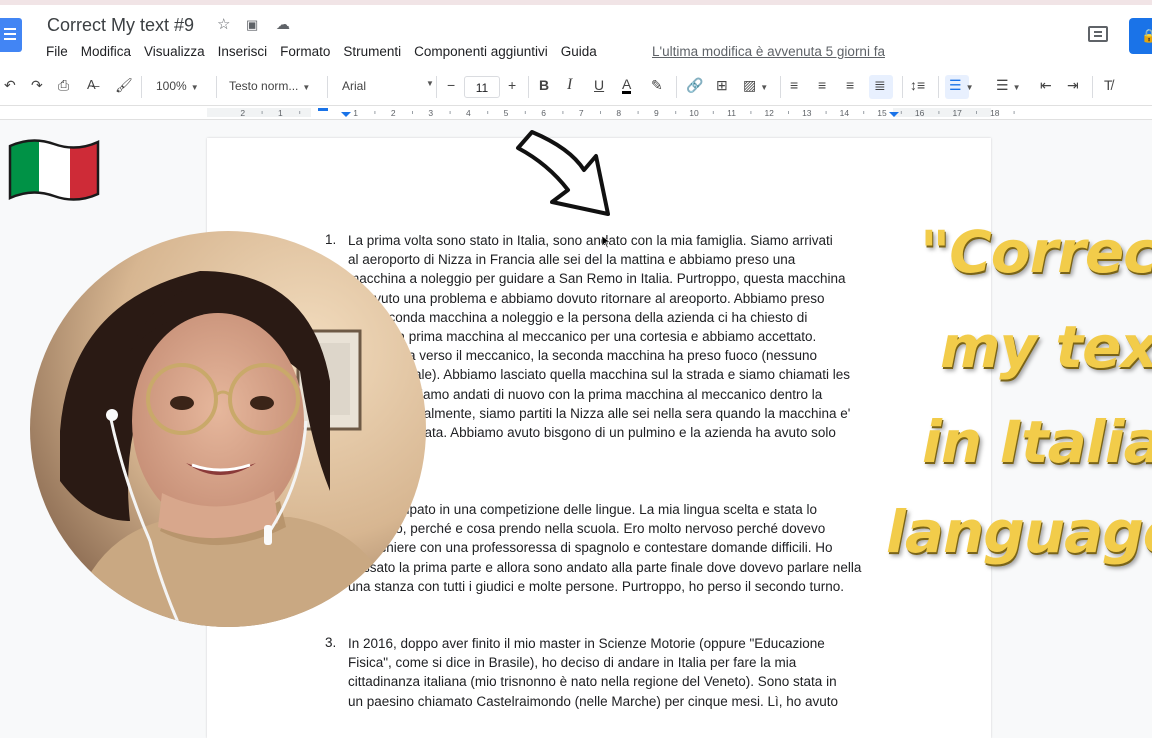 The width and height of the screenshot is (1152, 738). I want to click on ruler-scale: 2 1 1 2 3 4 5 6 7 8 9 10 11 12 13 14 15 16 17 18, so click(611, 113).